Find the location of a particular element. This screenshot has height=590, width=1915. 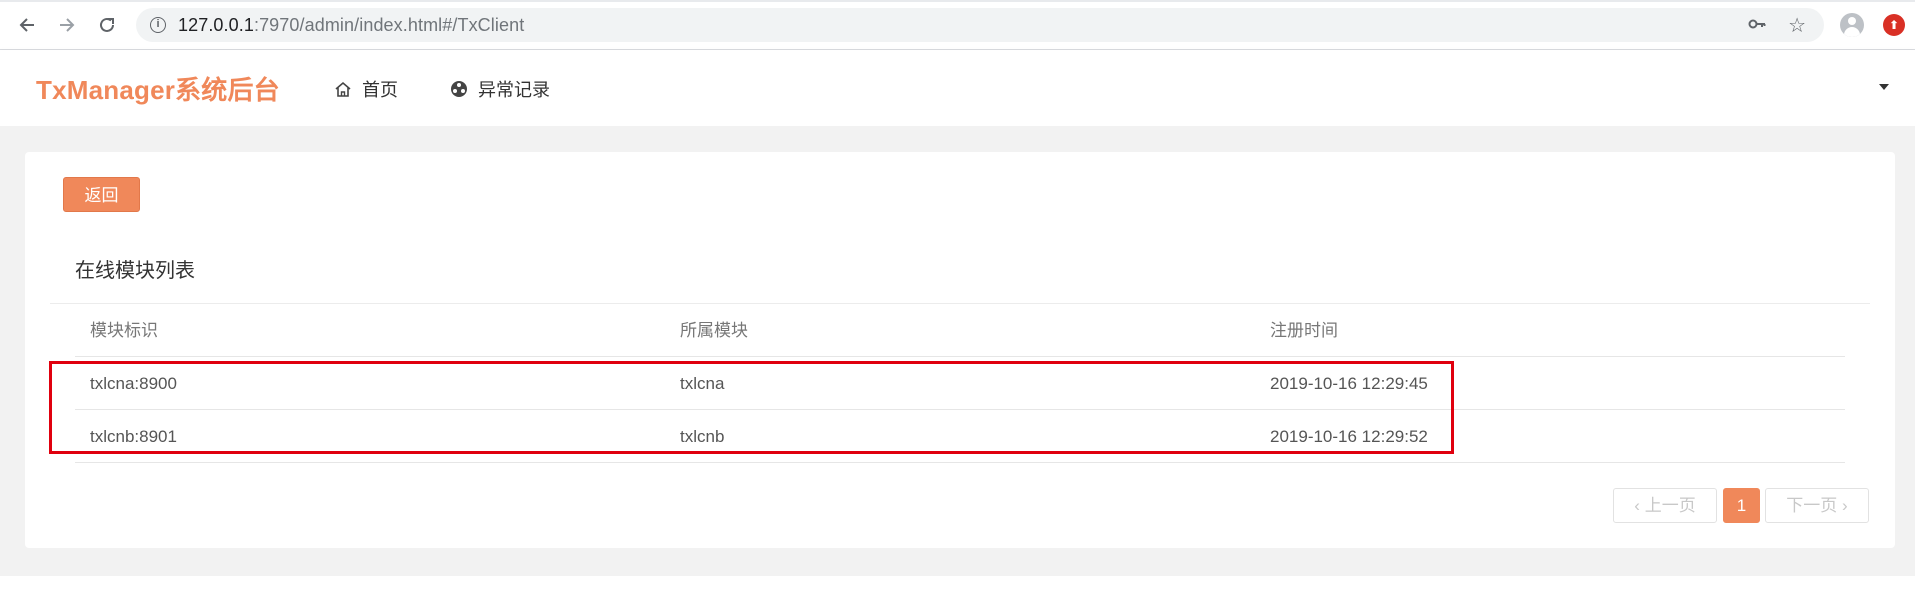

chevron-down-icon is located at coordinates (1884, 87).